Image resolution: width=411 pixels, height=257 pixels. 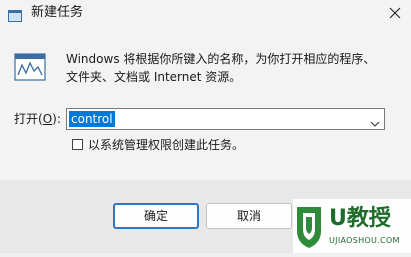 I want to click on open-label-mnemonic: O, so click(x=47, y=119).